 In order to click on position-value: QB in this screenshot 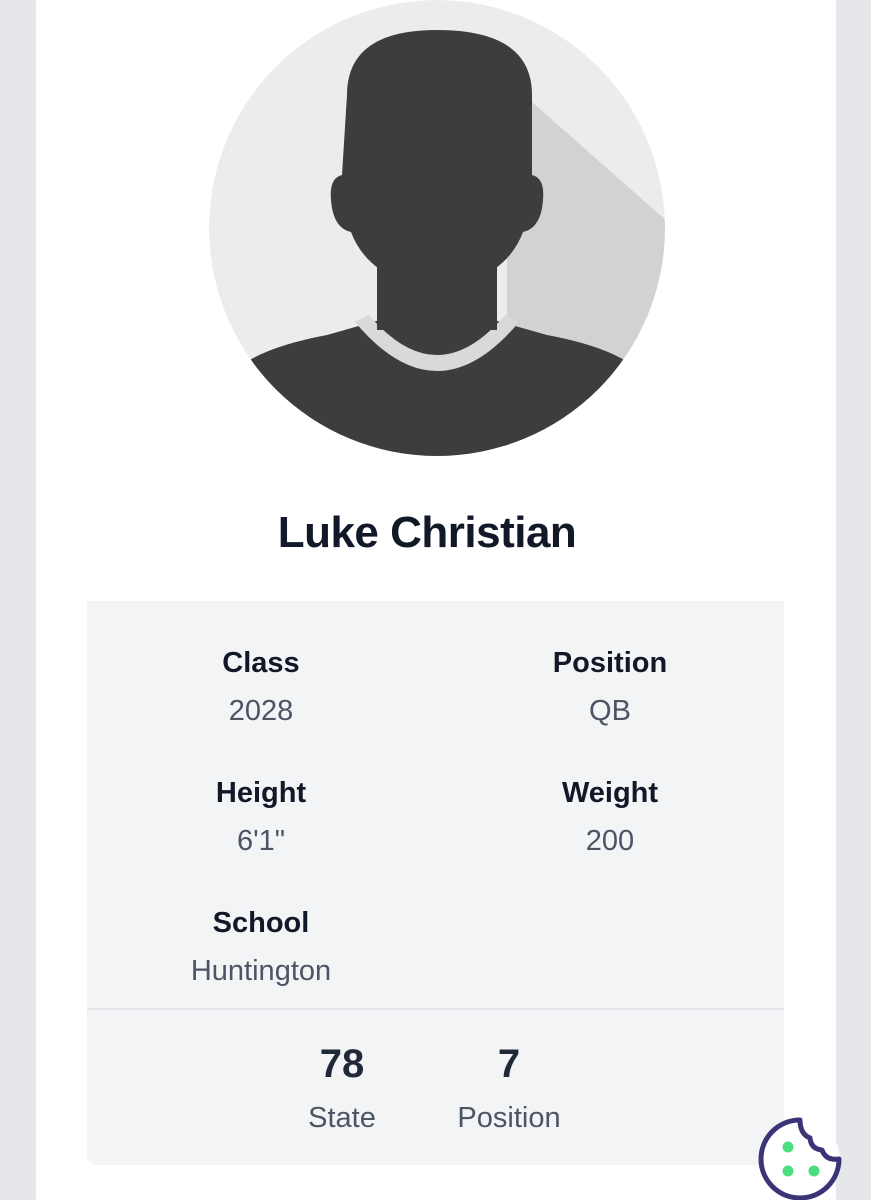, I will do `click(610, 711)`.